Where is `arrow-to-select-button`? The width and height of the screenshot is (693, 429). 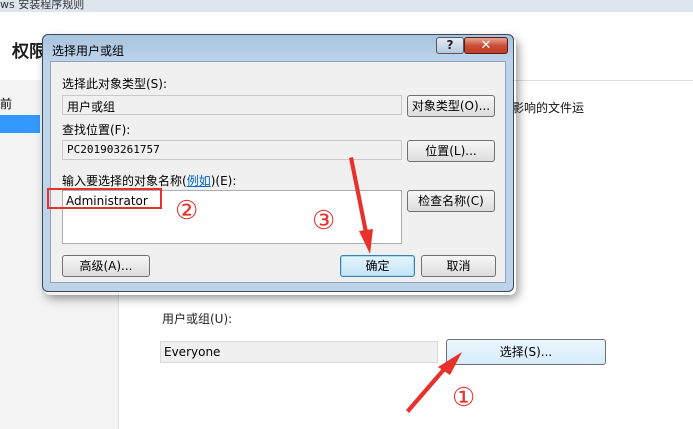
arrow-to-select-button is located at coordinates (434, 382).